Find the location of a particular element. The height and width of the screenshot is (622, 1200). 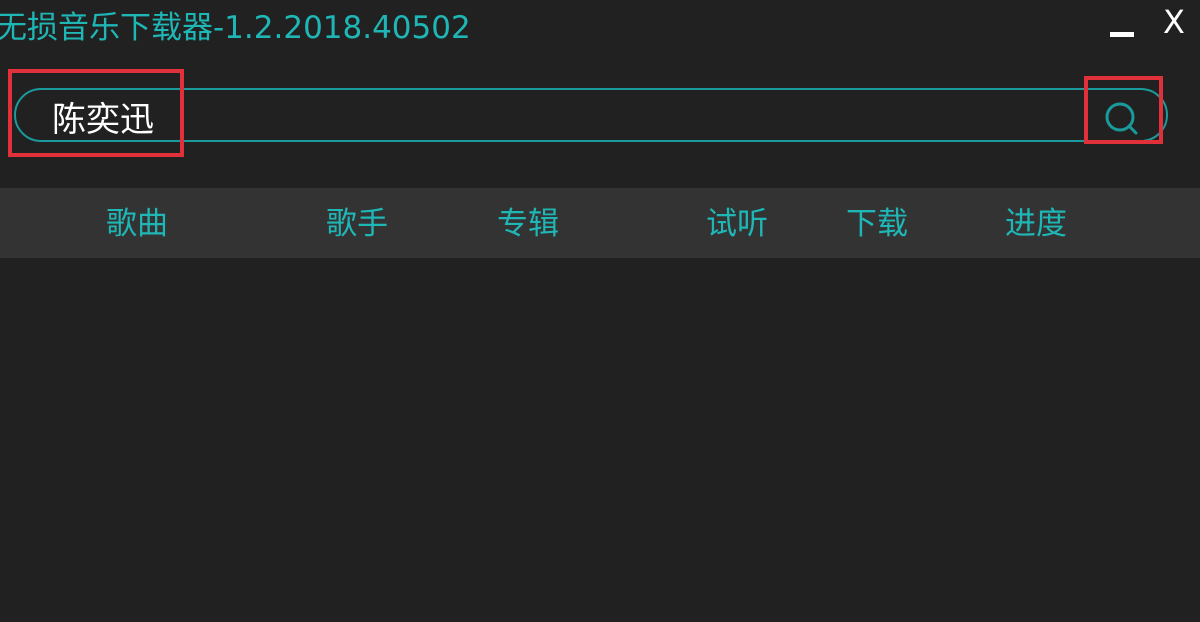

search-button is located at coordinates (1121, 119).